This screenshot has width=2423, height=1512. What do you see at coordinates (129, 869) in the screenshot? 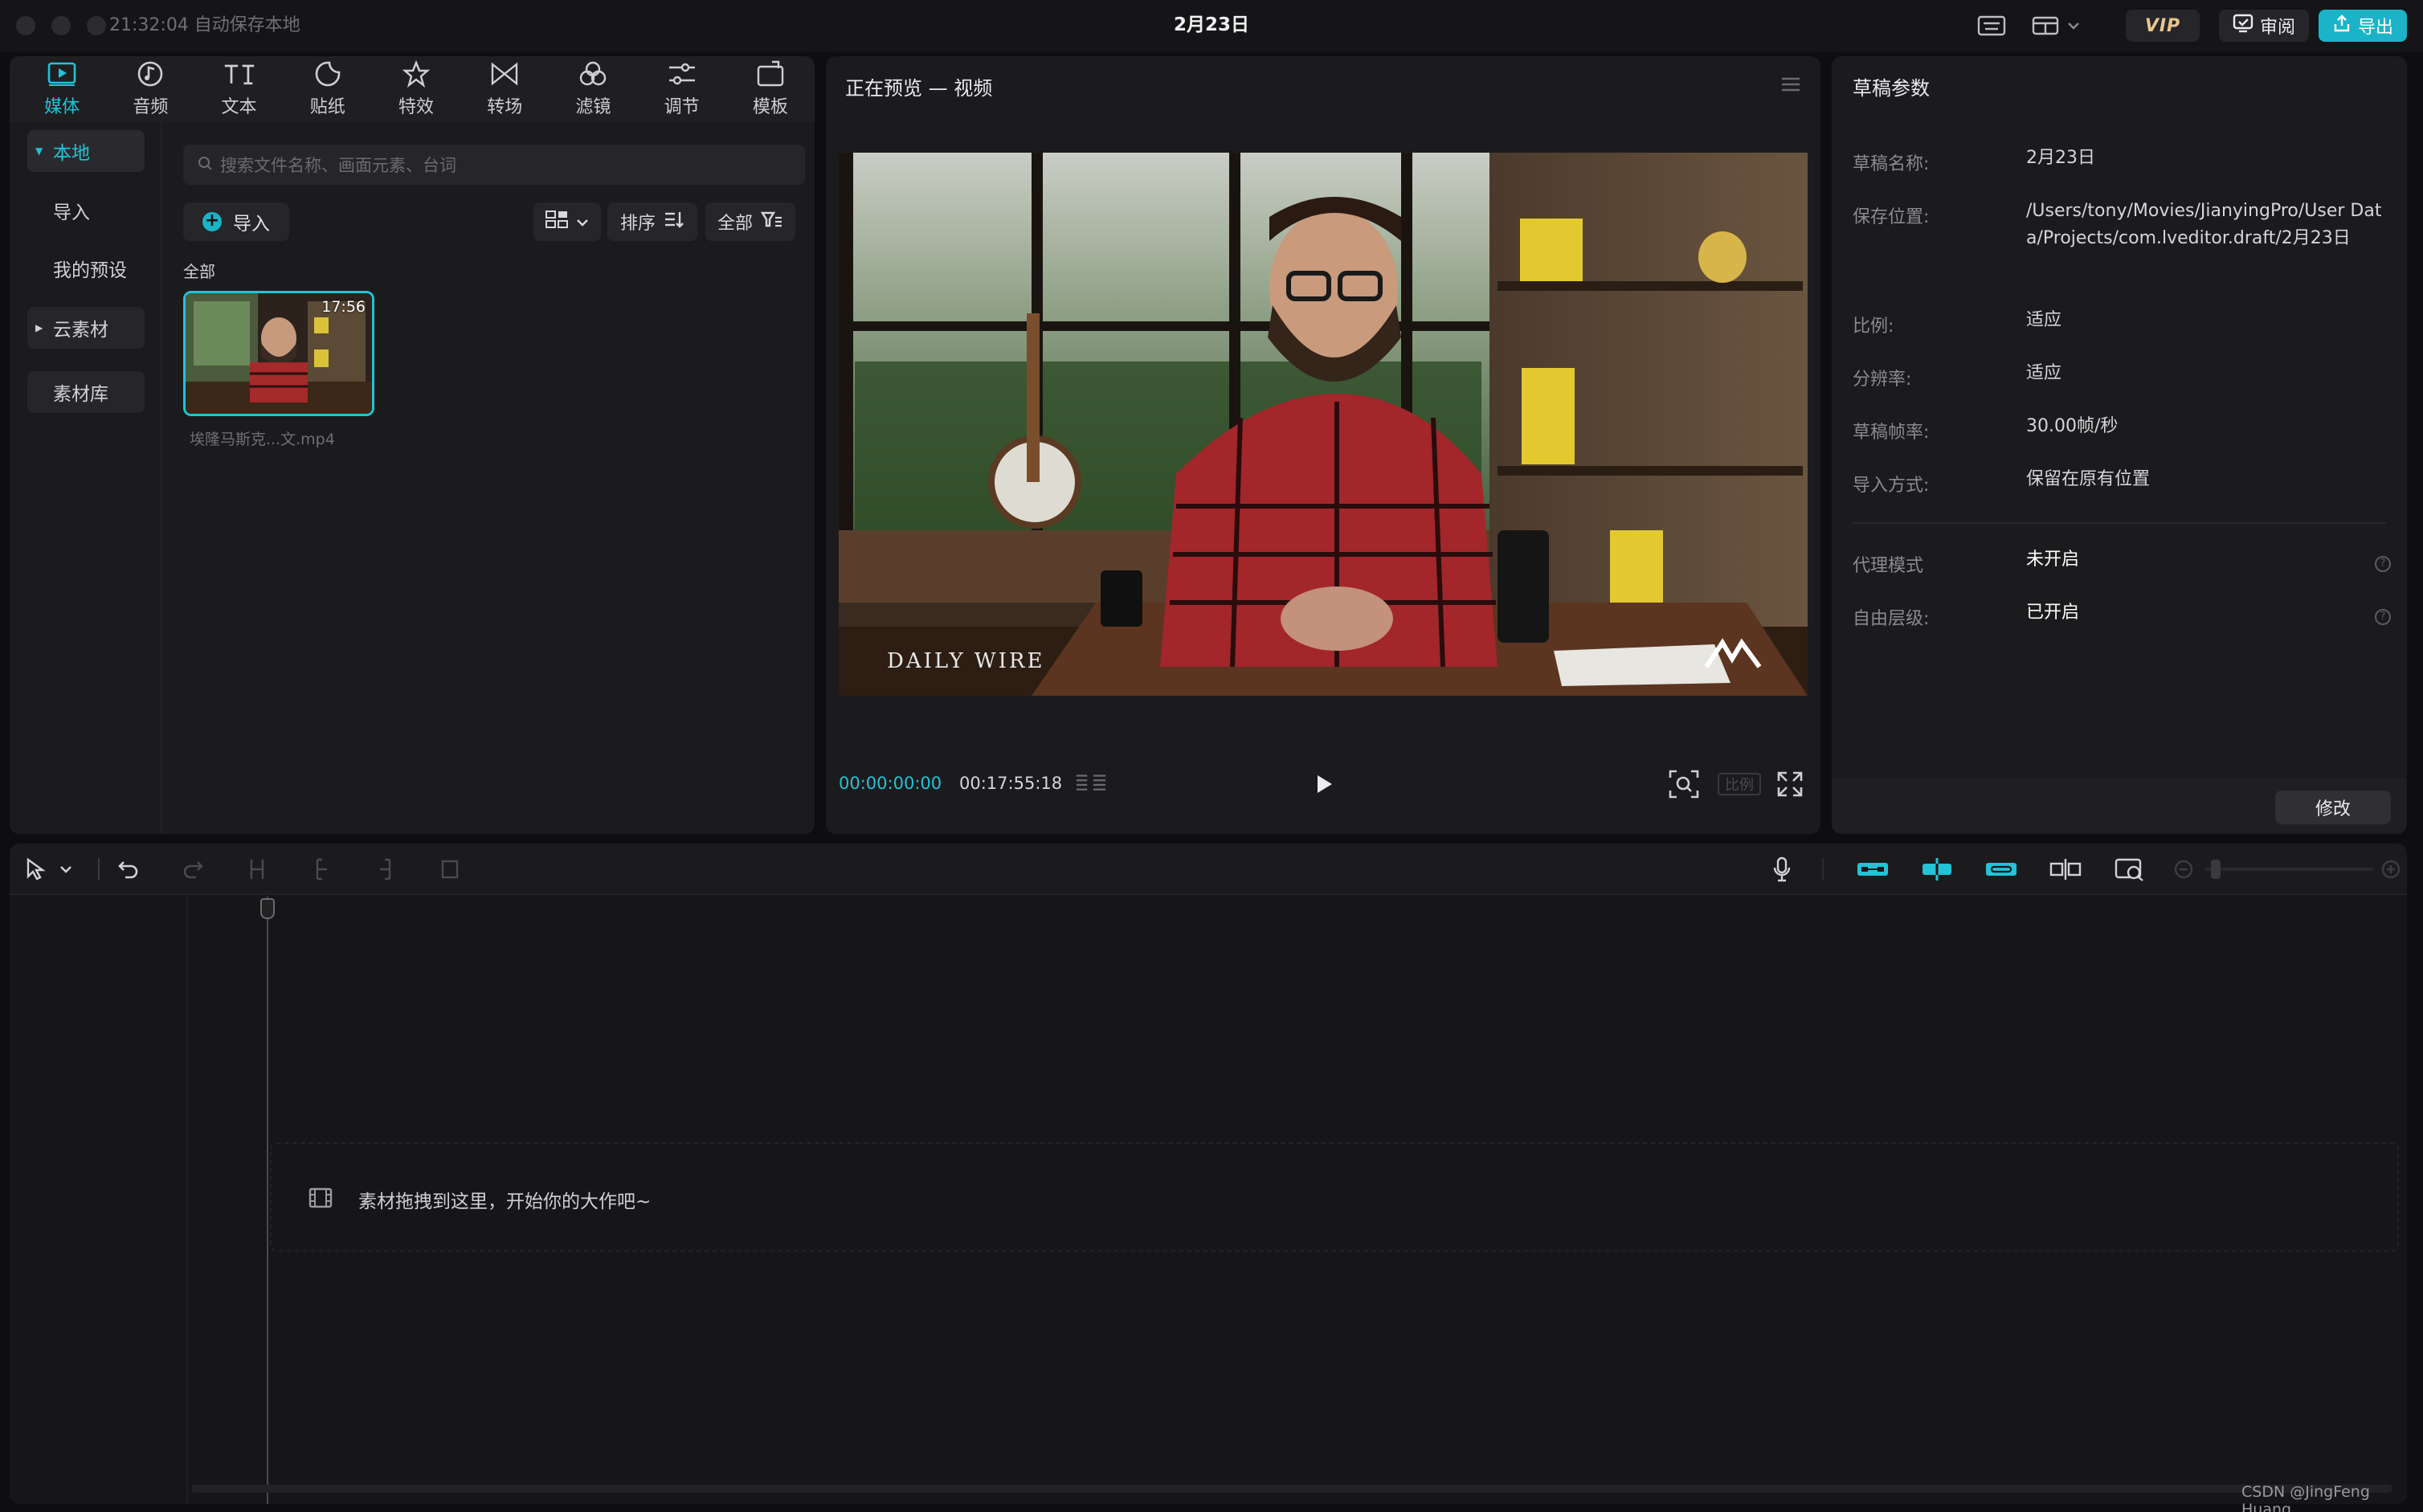
I see `undo-icon` at bounding box center [129, 869].